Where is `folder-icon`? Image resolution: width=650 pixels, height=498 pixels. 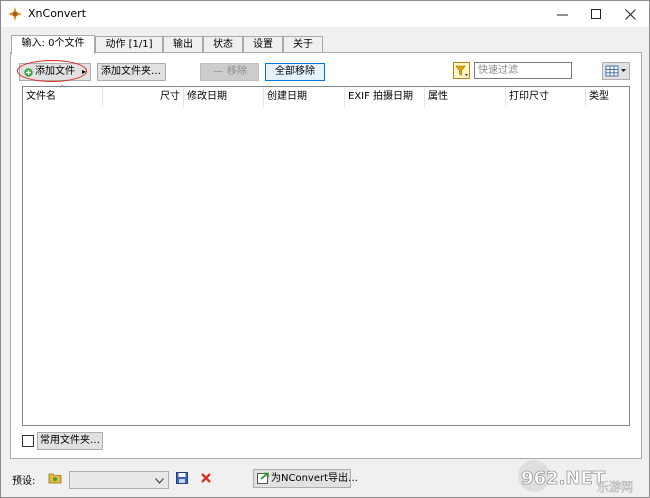
folder-icon is located at coordinates (55, 478).